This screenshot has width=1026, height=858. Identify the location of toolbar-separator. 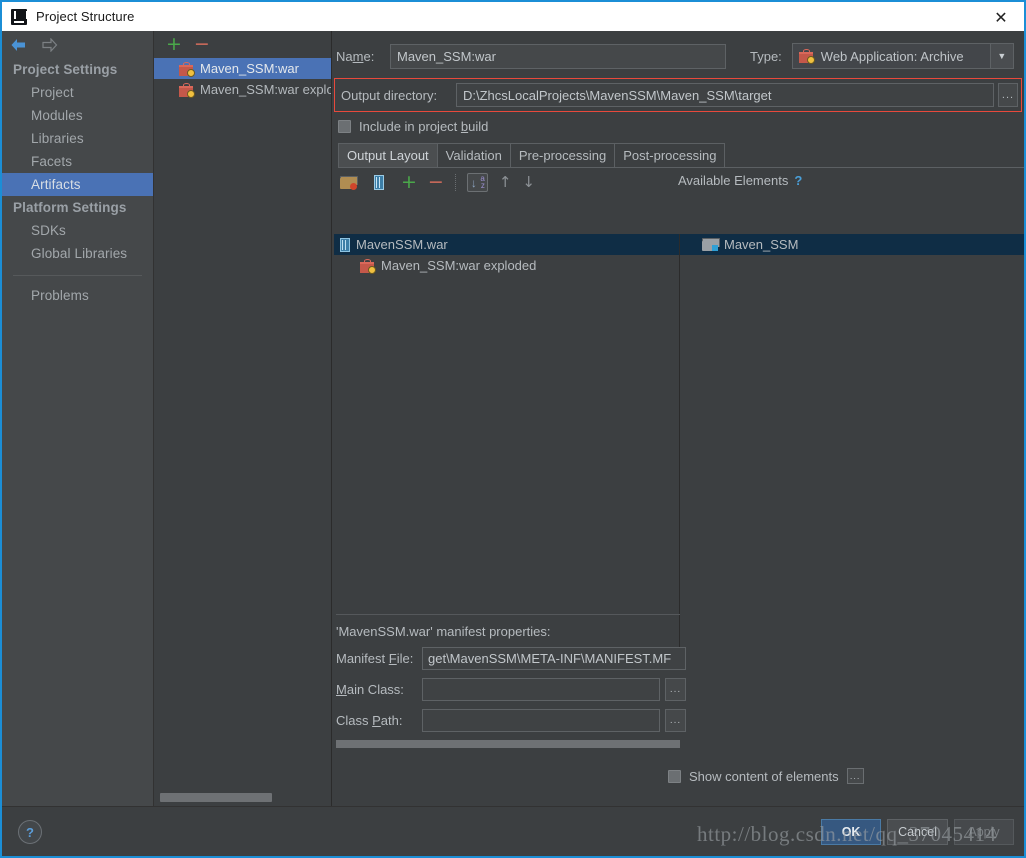
(455, 182).